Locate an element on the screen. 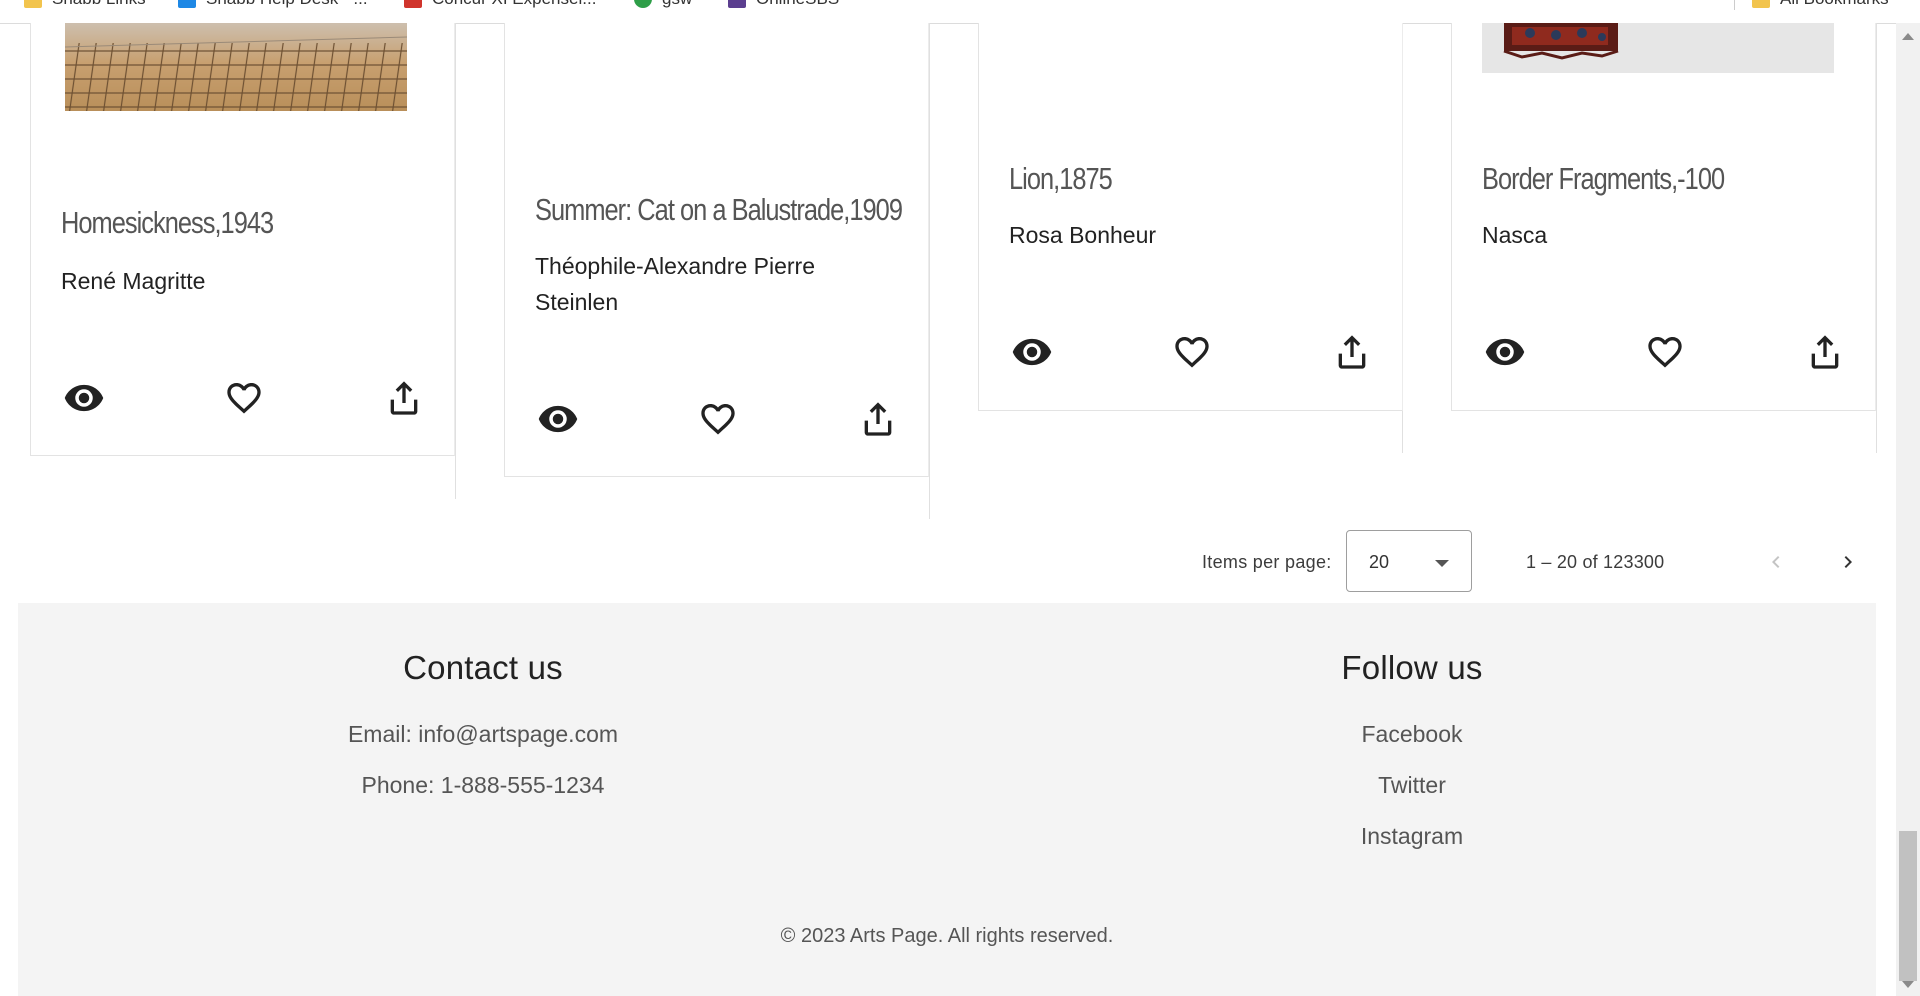  scroll-down-arrow-icon is located at coordinates (1908, 984).